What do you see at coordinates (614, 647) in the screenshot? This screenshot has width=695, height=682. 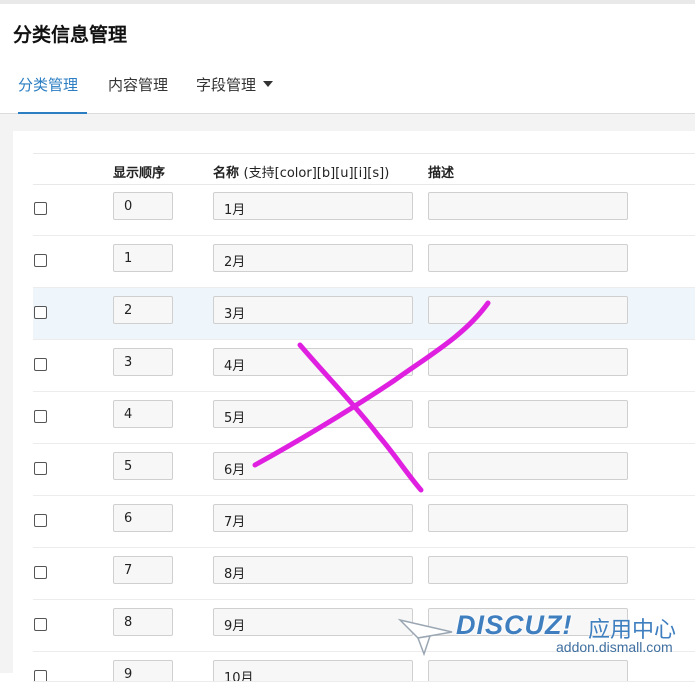 I see `watermark-url: addon.dismall.com` at bounding box center [614, 647].